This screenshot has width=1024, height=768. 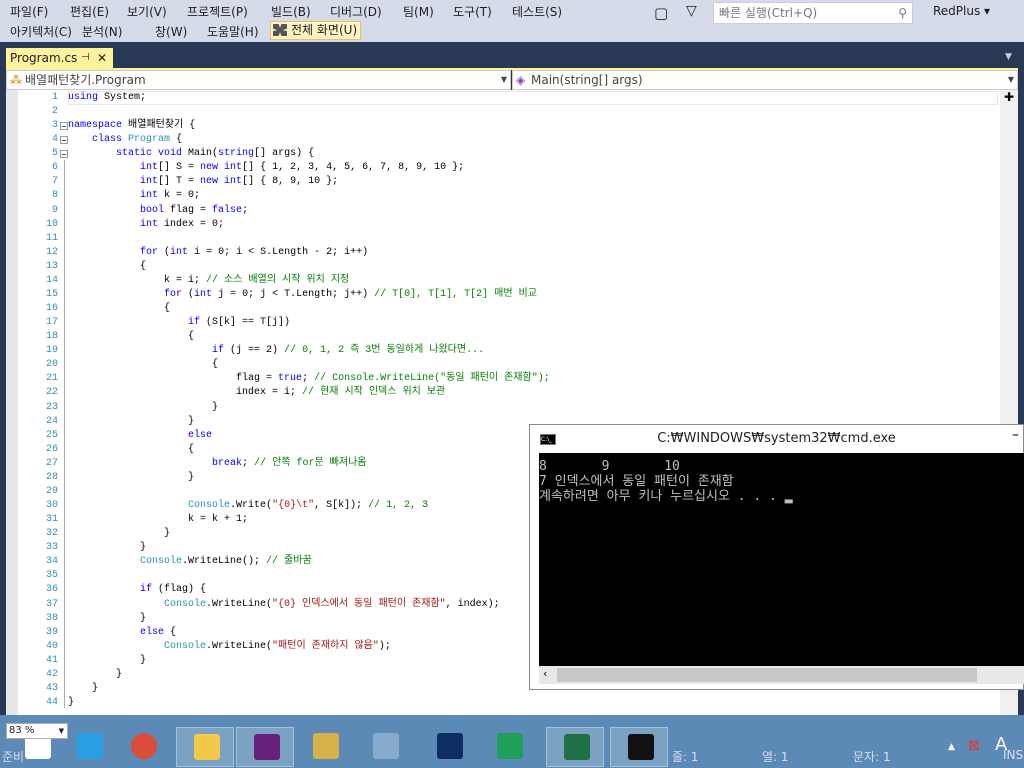 I want to click on internet-explorer-icon, so click(x=89, y=747).